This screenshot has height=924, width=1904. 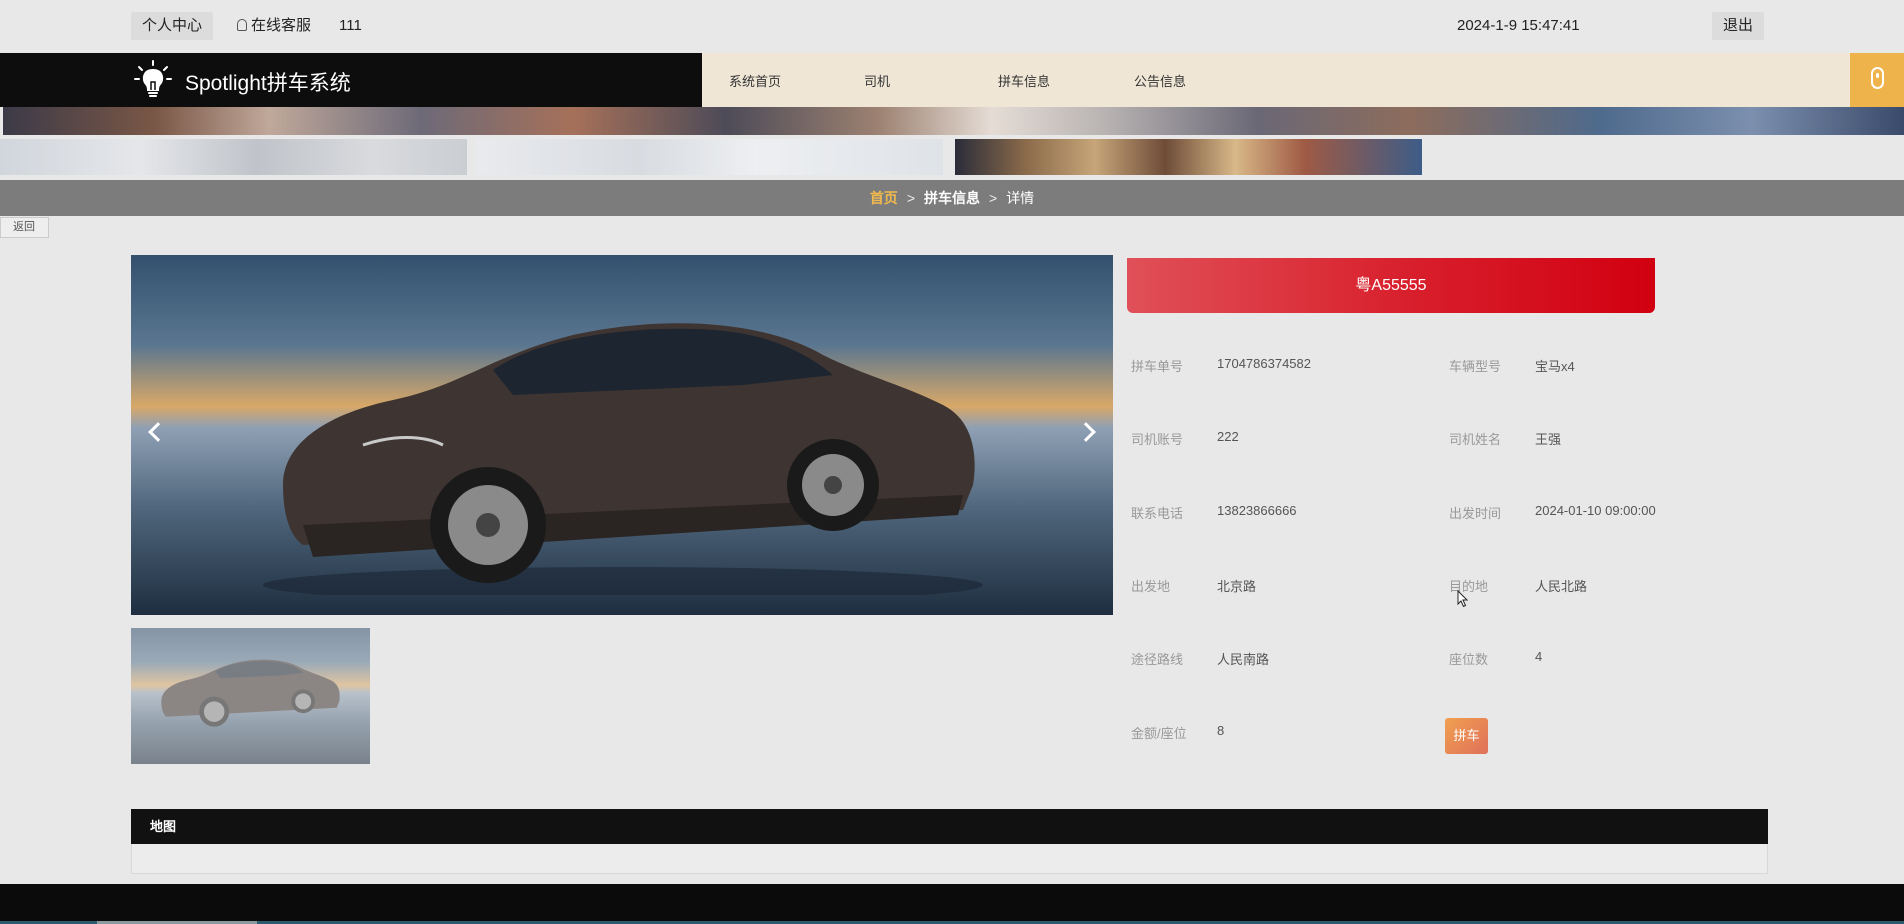 I want to click on logout-button: 退出, so click(x=1738, y=26).